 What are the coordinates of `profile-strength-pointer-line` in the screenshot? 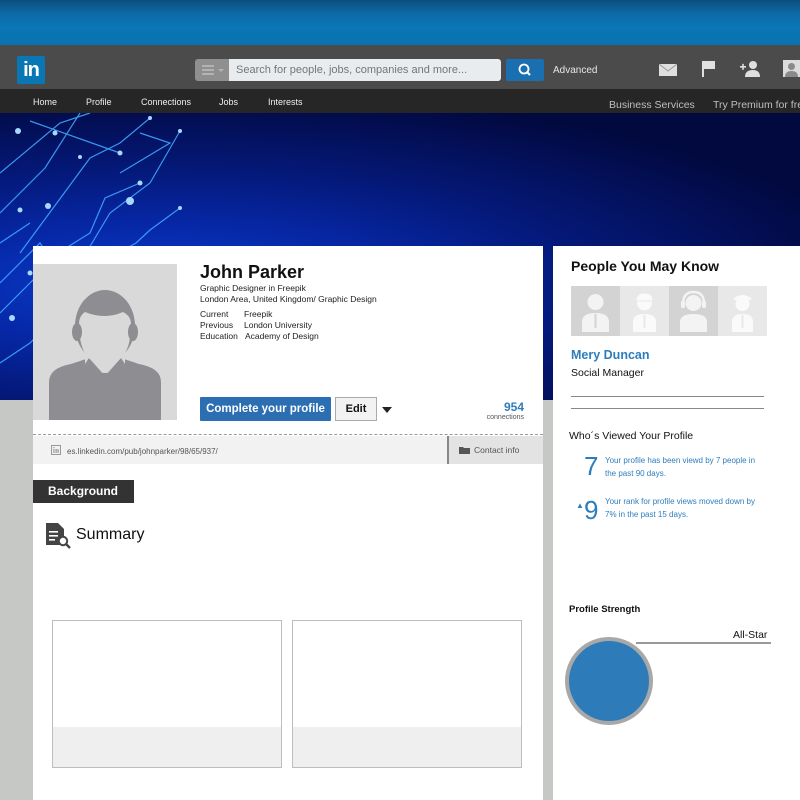 It's located at (703, 643).